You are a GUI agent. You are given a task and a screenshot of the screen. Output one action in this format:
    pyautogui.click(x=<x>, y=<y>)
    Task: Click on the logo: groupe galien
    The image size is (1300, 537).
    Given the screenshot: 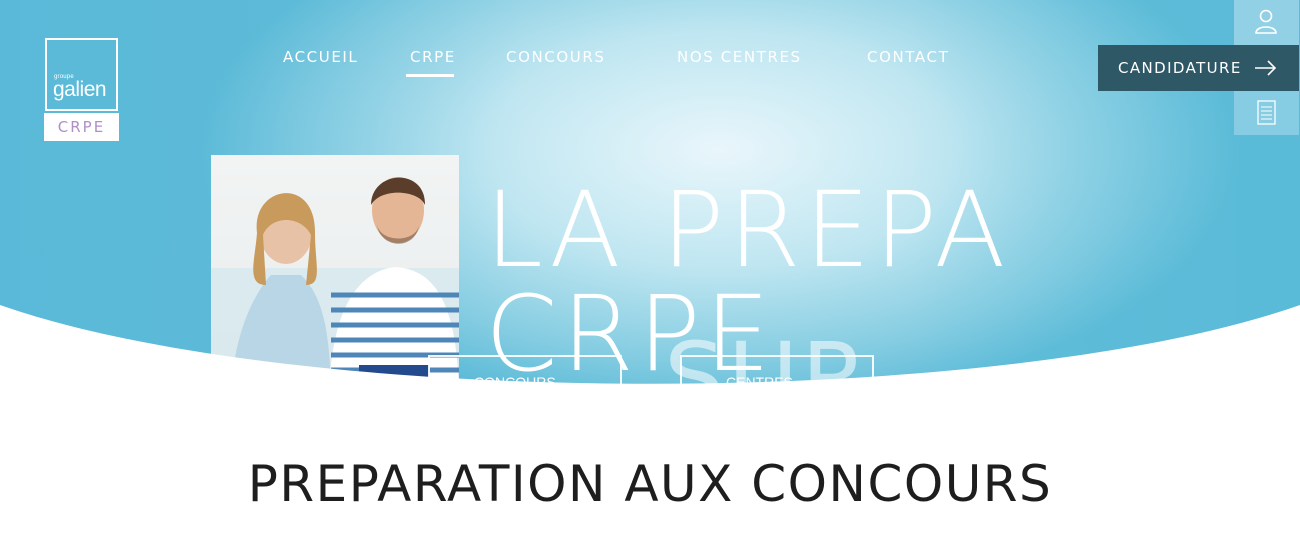 What is the action you would take?
    pyautogui.click(x=81, y=74)
    